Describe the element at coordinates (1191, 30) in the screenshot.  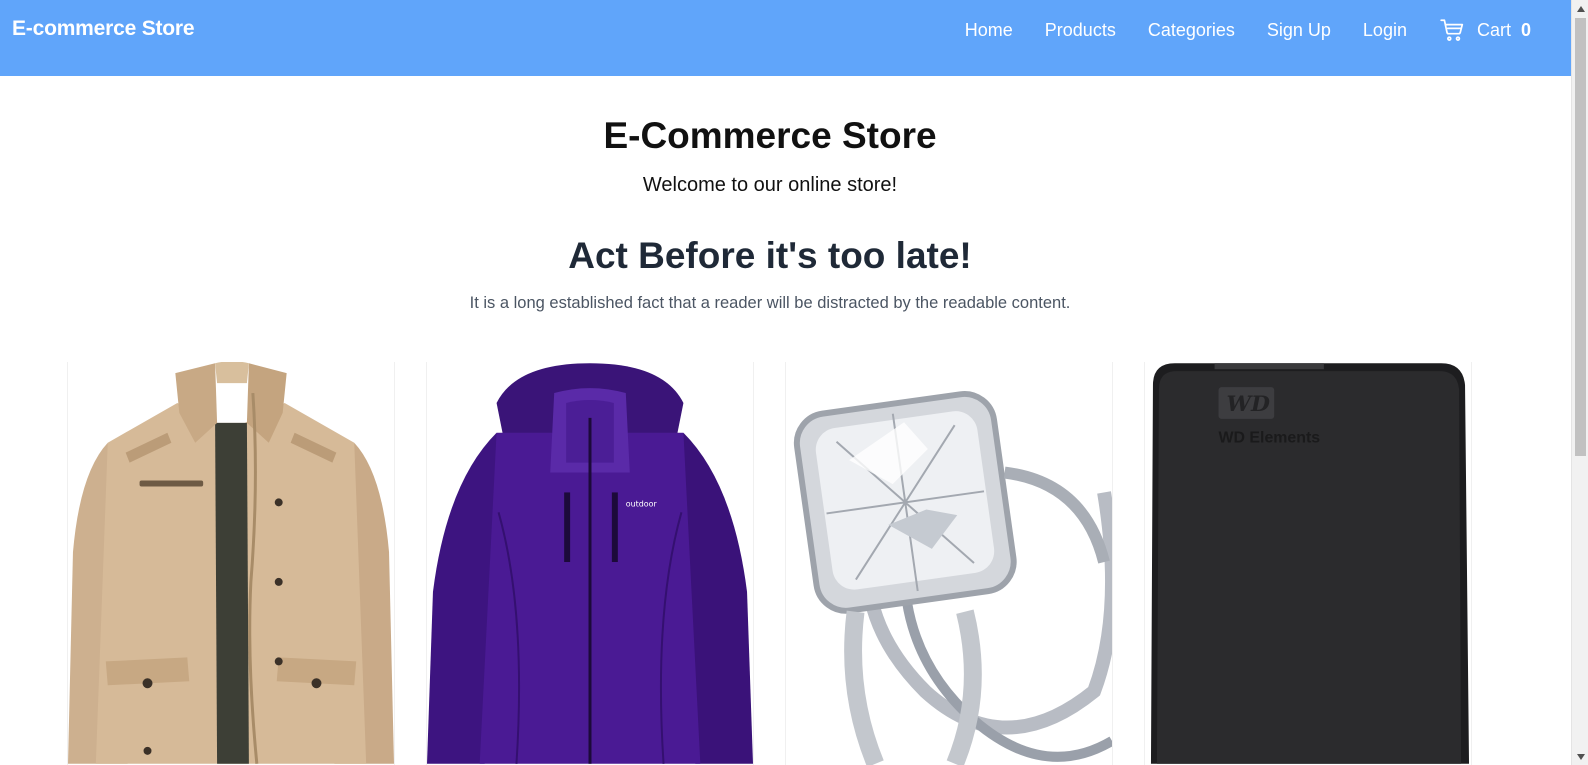
I see `nav-link-categories: Categories` at that location.